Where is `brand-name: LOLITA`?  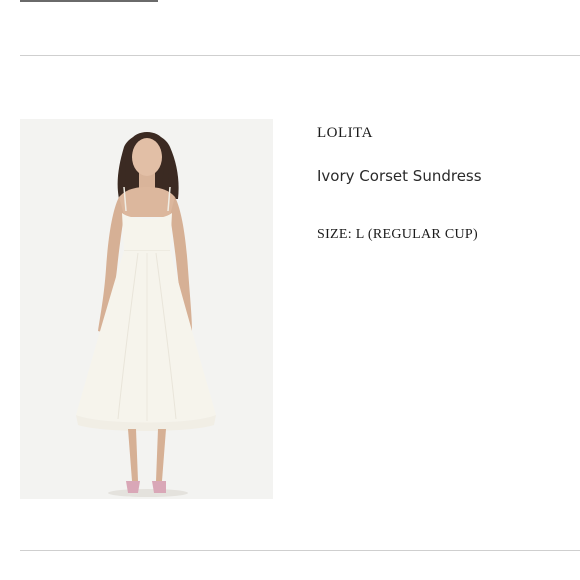
brand-name: LOLITA is located at coordinates (345, 133).